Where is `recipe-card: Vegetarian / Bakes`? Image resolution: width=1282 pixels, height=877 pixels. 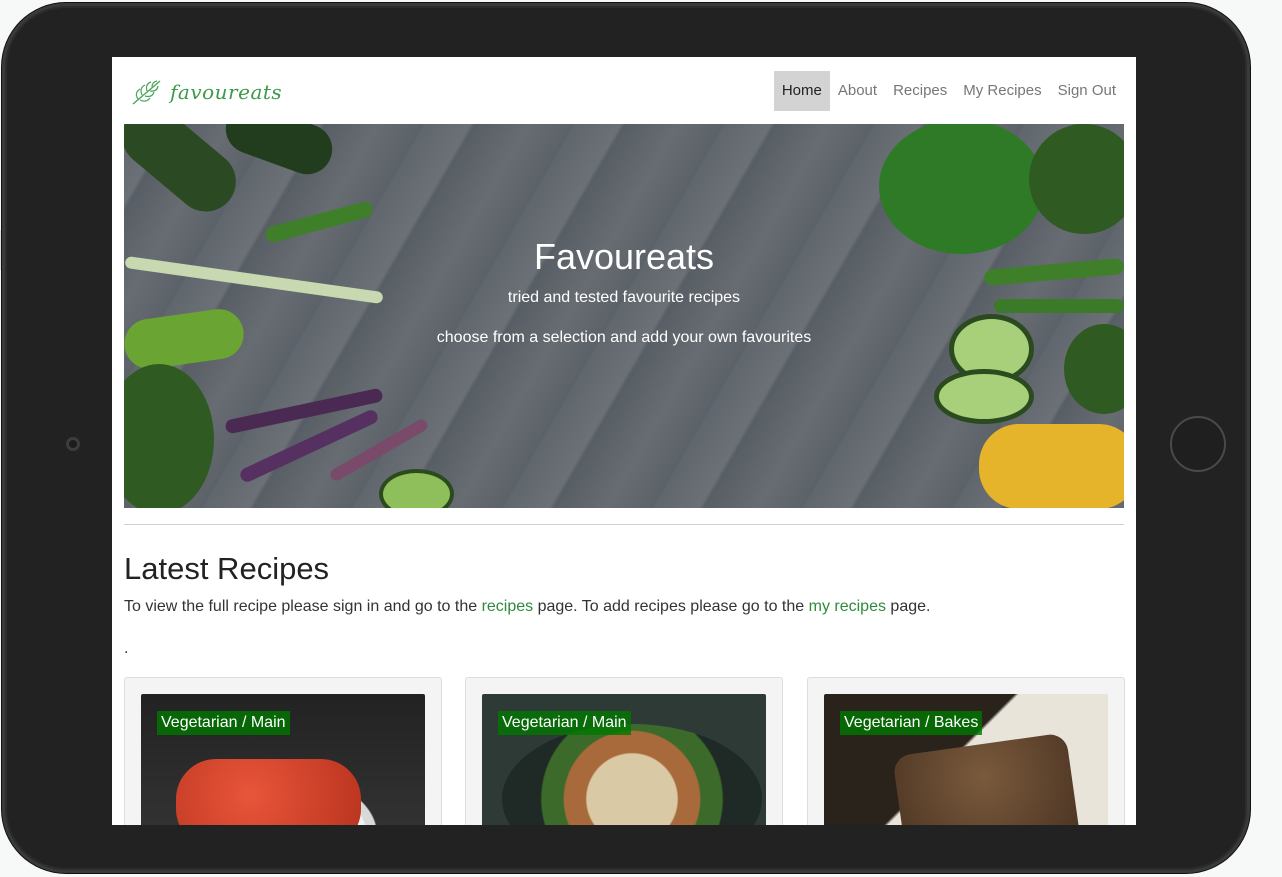 recipe-card: Vegetarian / Bakes is located at coordinates (966, 751).